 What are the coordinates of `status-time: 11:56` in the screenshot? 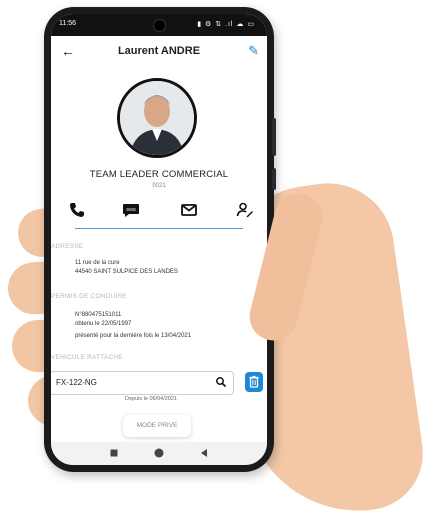 It's located at (67, 23).